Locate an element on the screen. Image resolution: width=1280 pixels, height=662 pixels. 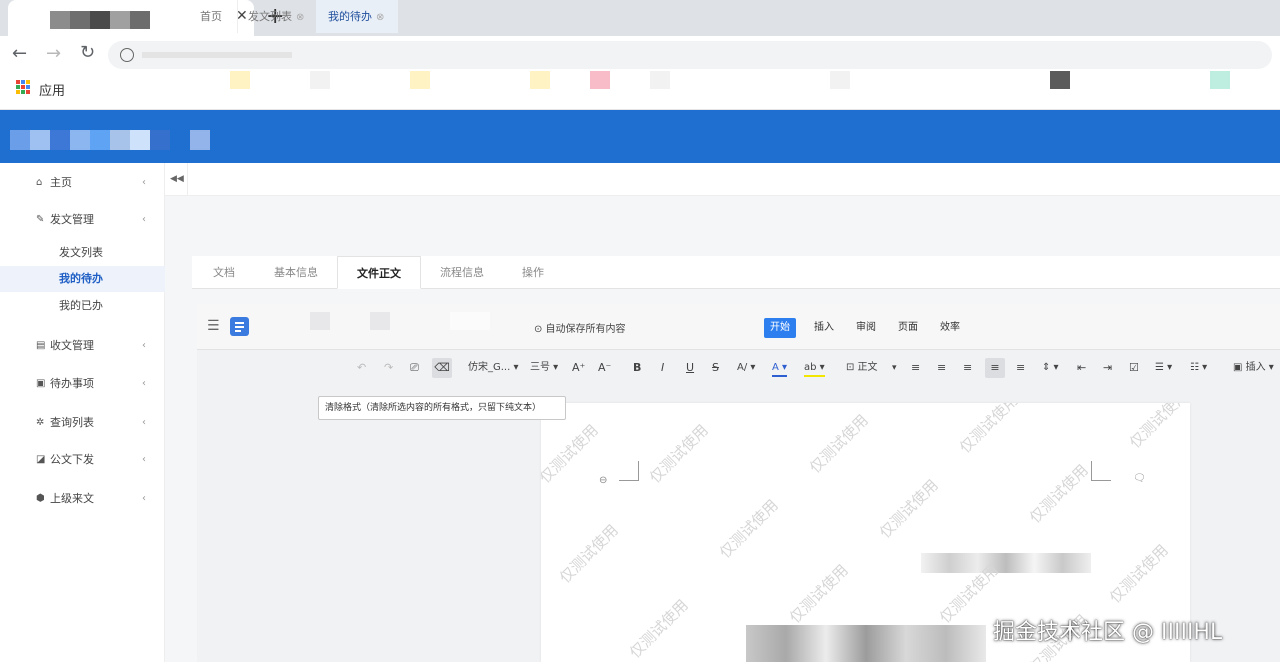
back-arrow-icon: ← is located at coordinates (19, 53).